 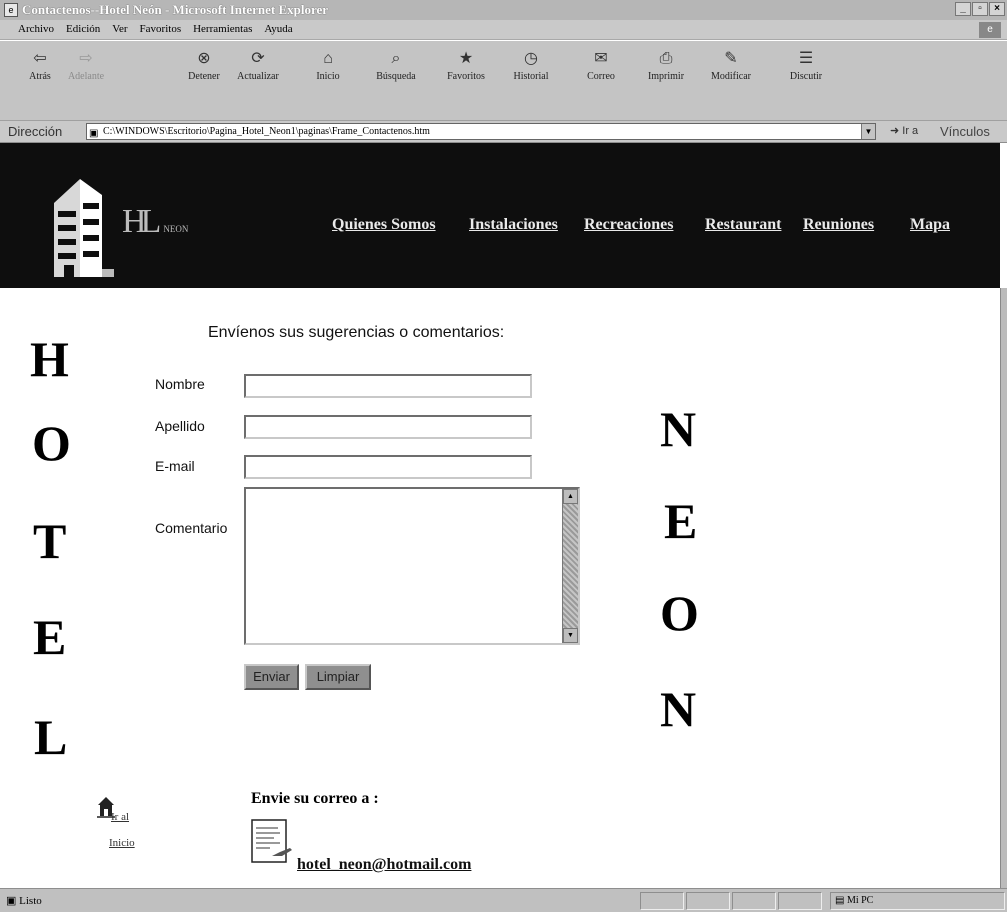 I want to click on history-icon: ◷, so click(x=531, y=58).